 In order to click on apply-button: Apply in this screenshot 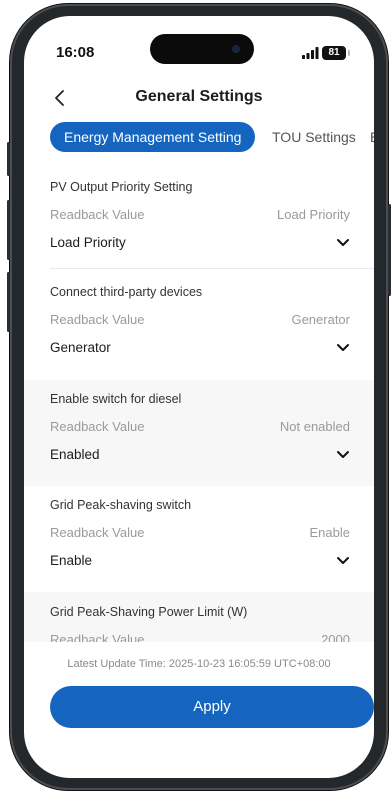, I will do `click(212, 707)`.